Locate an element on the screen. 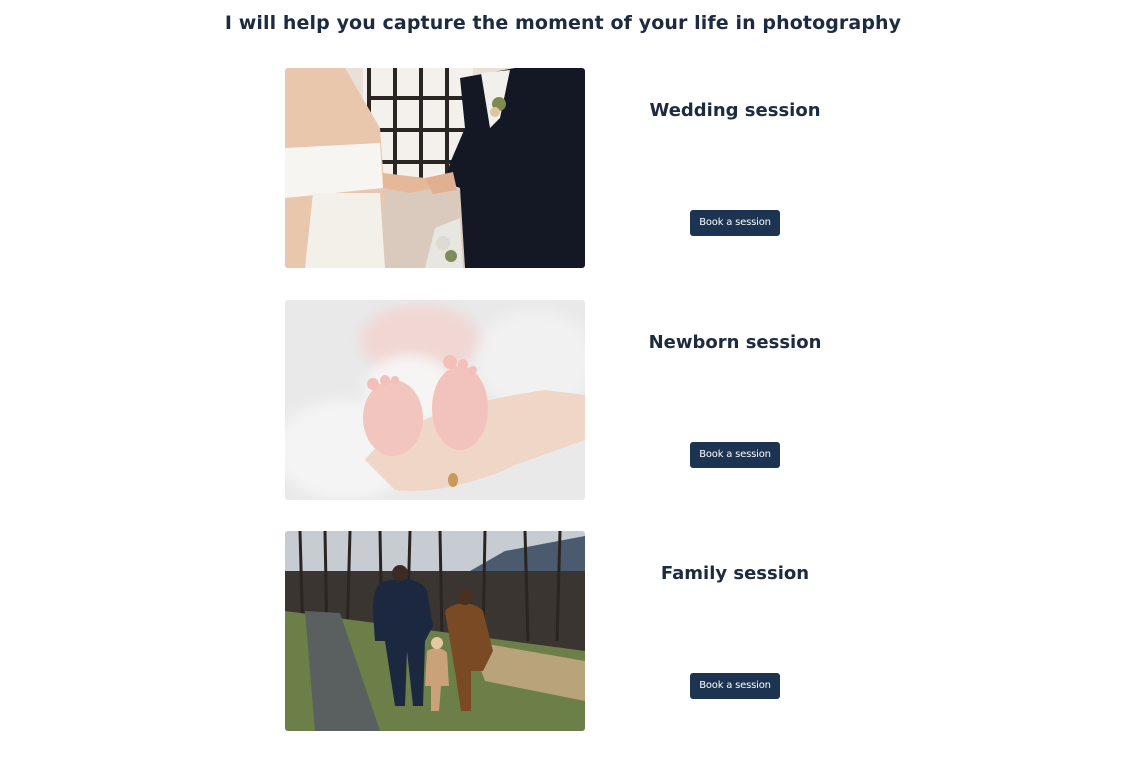  wedding-photo is located at coordinates (435, 168).